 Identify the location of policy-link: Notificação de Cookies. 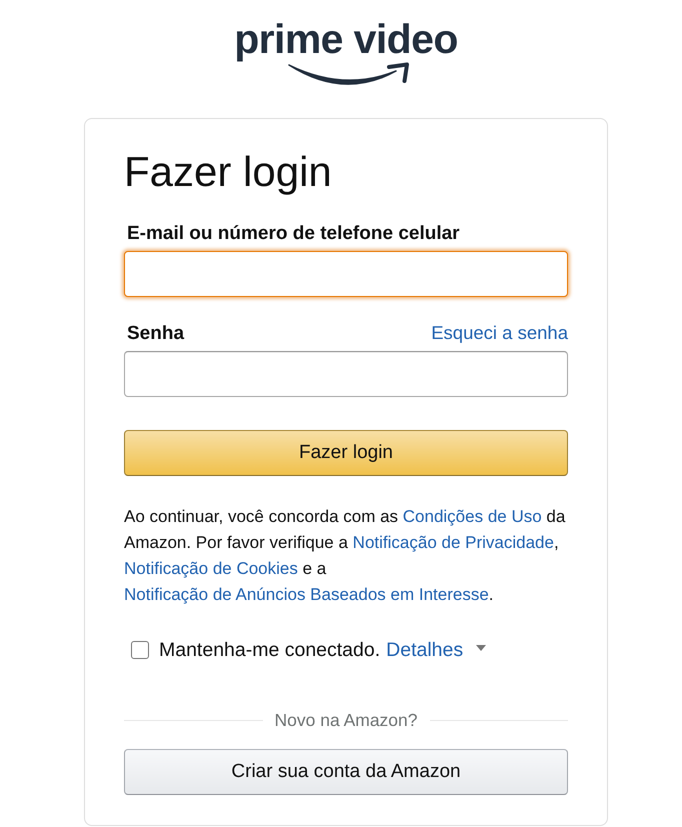
(211, 568).